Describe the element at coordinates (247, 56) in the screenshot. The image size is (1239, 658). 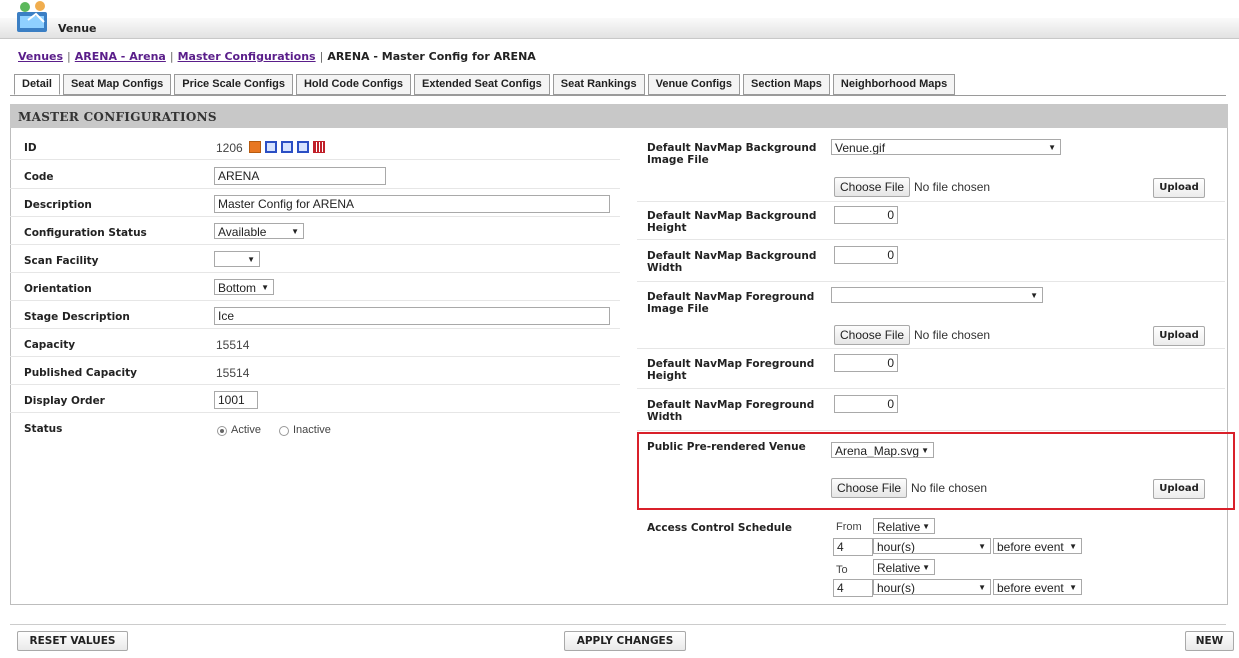
I see `breadcrumb-master-configurations: Master Configurations` at that location.